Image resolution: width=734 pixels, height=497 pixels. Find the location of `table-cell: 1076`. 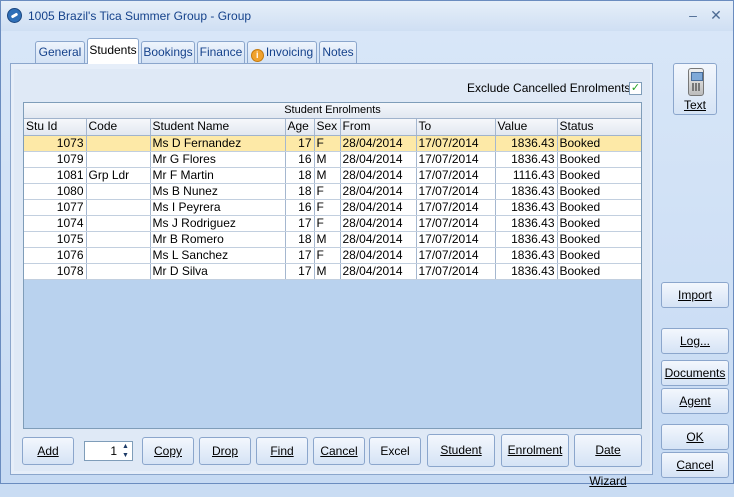

table-cell: 1076 is located at coordinates (55, 255).